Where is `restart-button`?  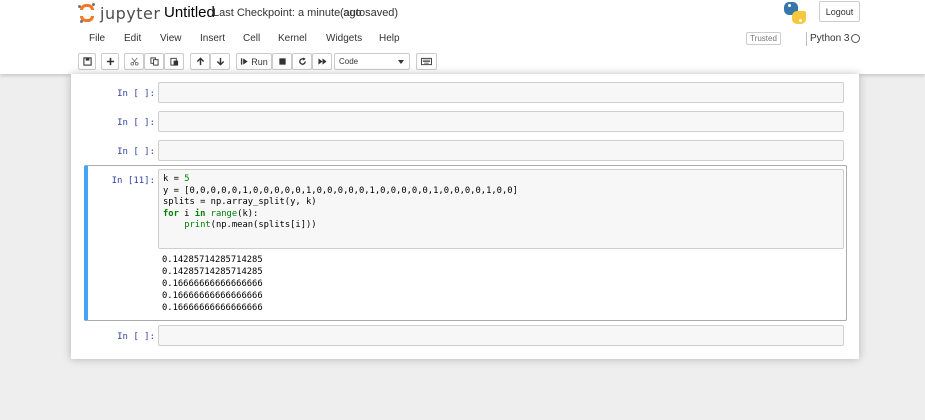 restart-button is located at coordinates (302, 61).